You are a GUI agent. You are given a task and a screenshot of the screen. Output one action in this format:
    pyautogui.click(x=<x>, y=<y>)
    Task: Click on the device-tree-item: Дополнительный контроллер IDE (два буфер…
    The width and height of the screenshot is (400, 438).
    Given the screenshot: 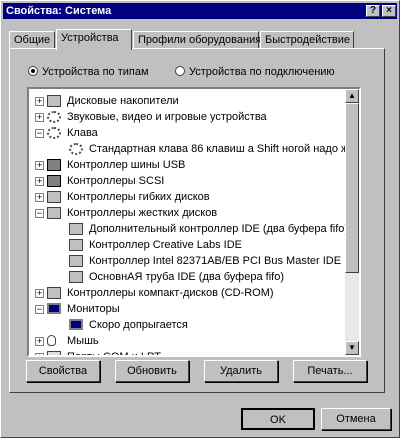 What is the action you would take?
    pyautogui.click(x=189, y=229)
    